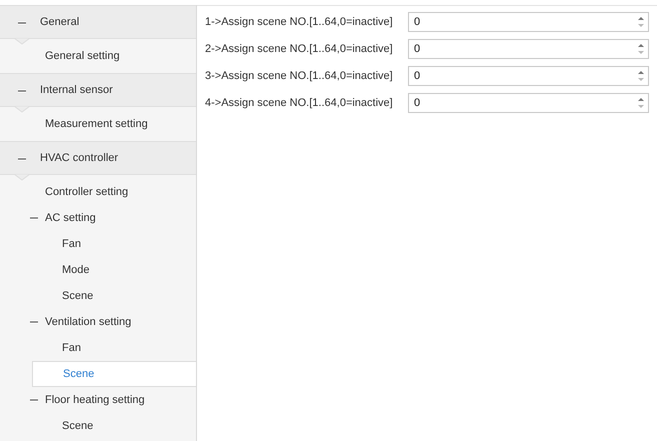 The height and width of the screenshot is (441, 657). I want to click on tree-item: Ventilation setting, so click(88, 322).